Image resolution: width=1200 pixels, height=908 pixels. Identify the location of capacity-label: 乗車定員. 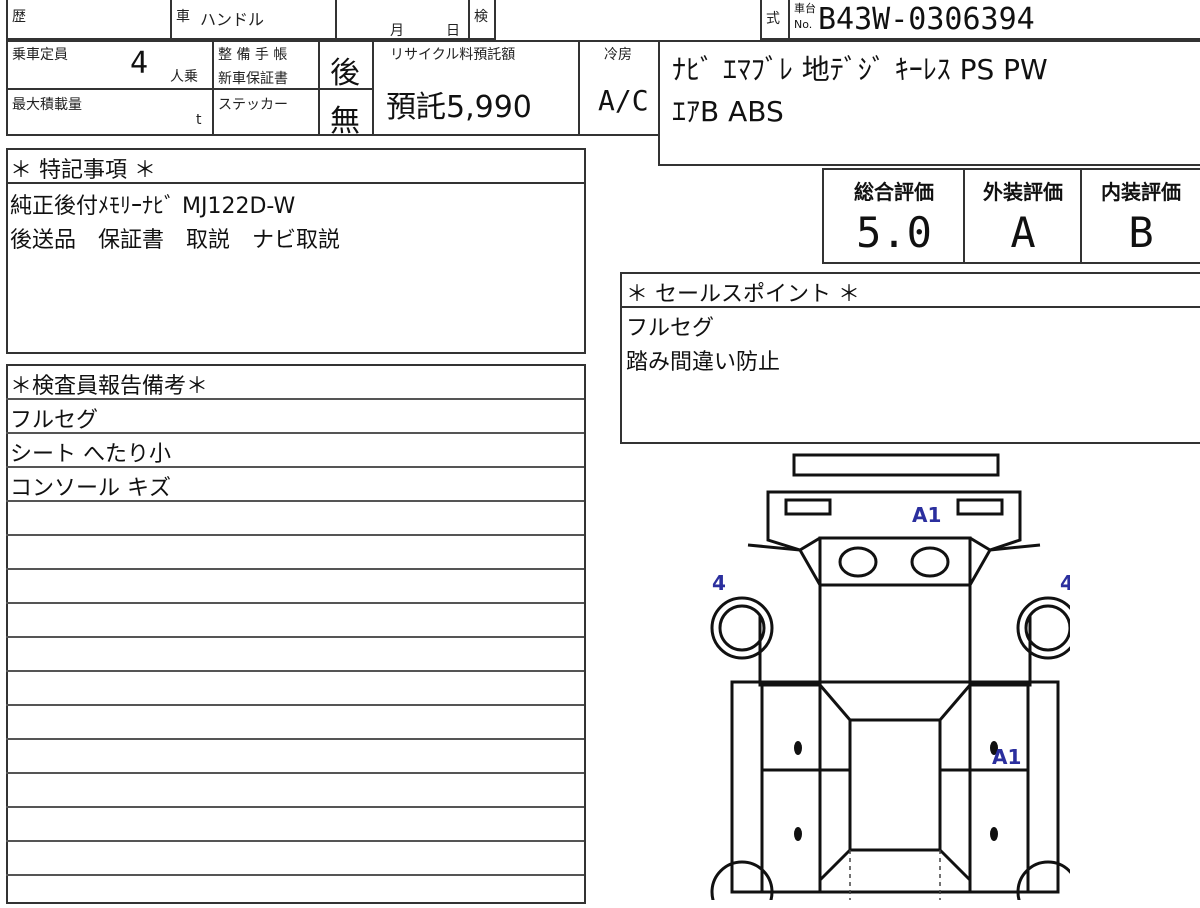
(40, 55).